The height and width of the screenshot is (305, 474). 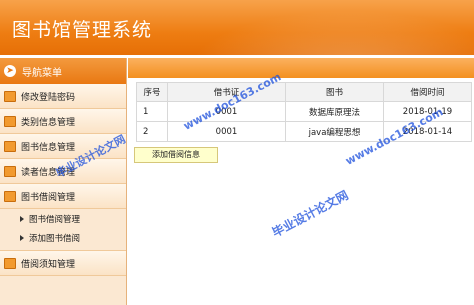 I want to click on sidebar-item-books: 图书信息管理, so click(x=63, y=146).